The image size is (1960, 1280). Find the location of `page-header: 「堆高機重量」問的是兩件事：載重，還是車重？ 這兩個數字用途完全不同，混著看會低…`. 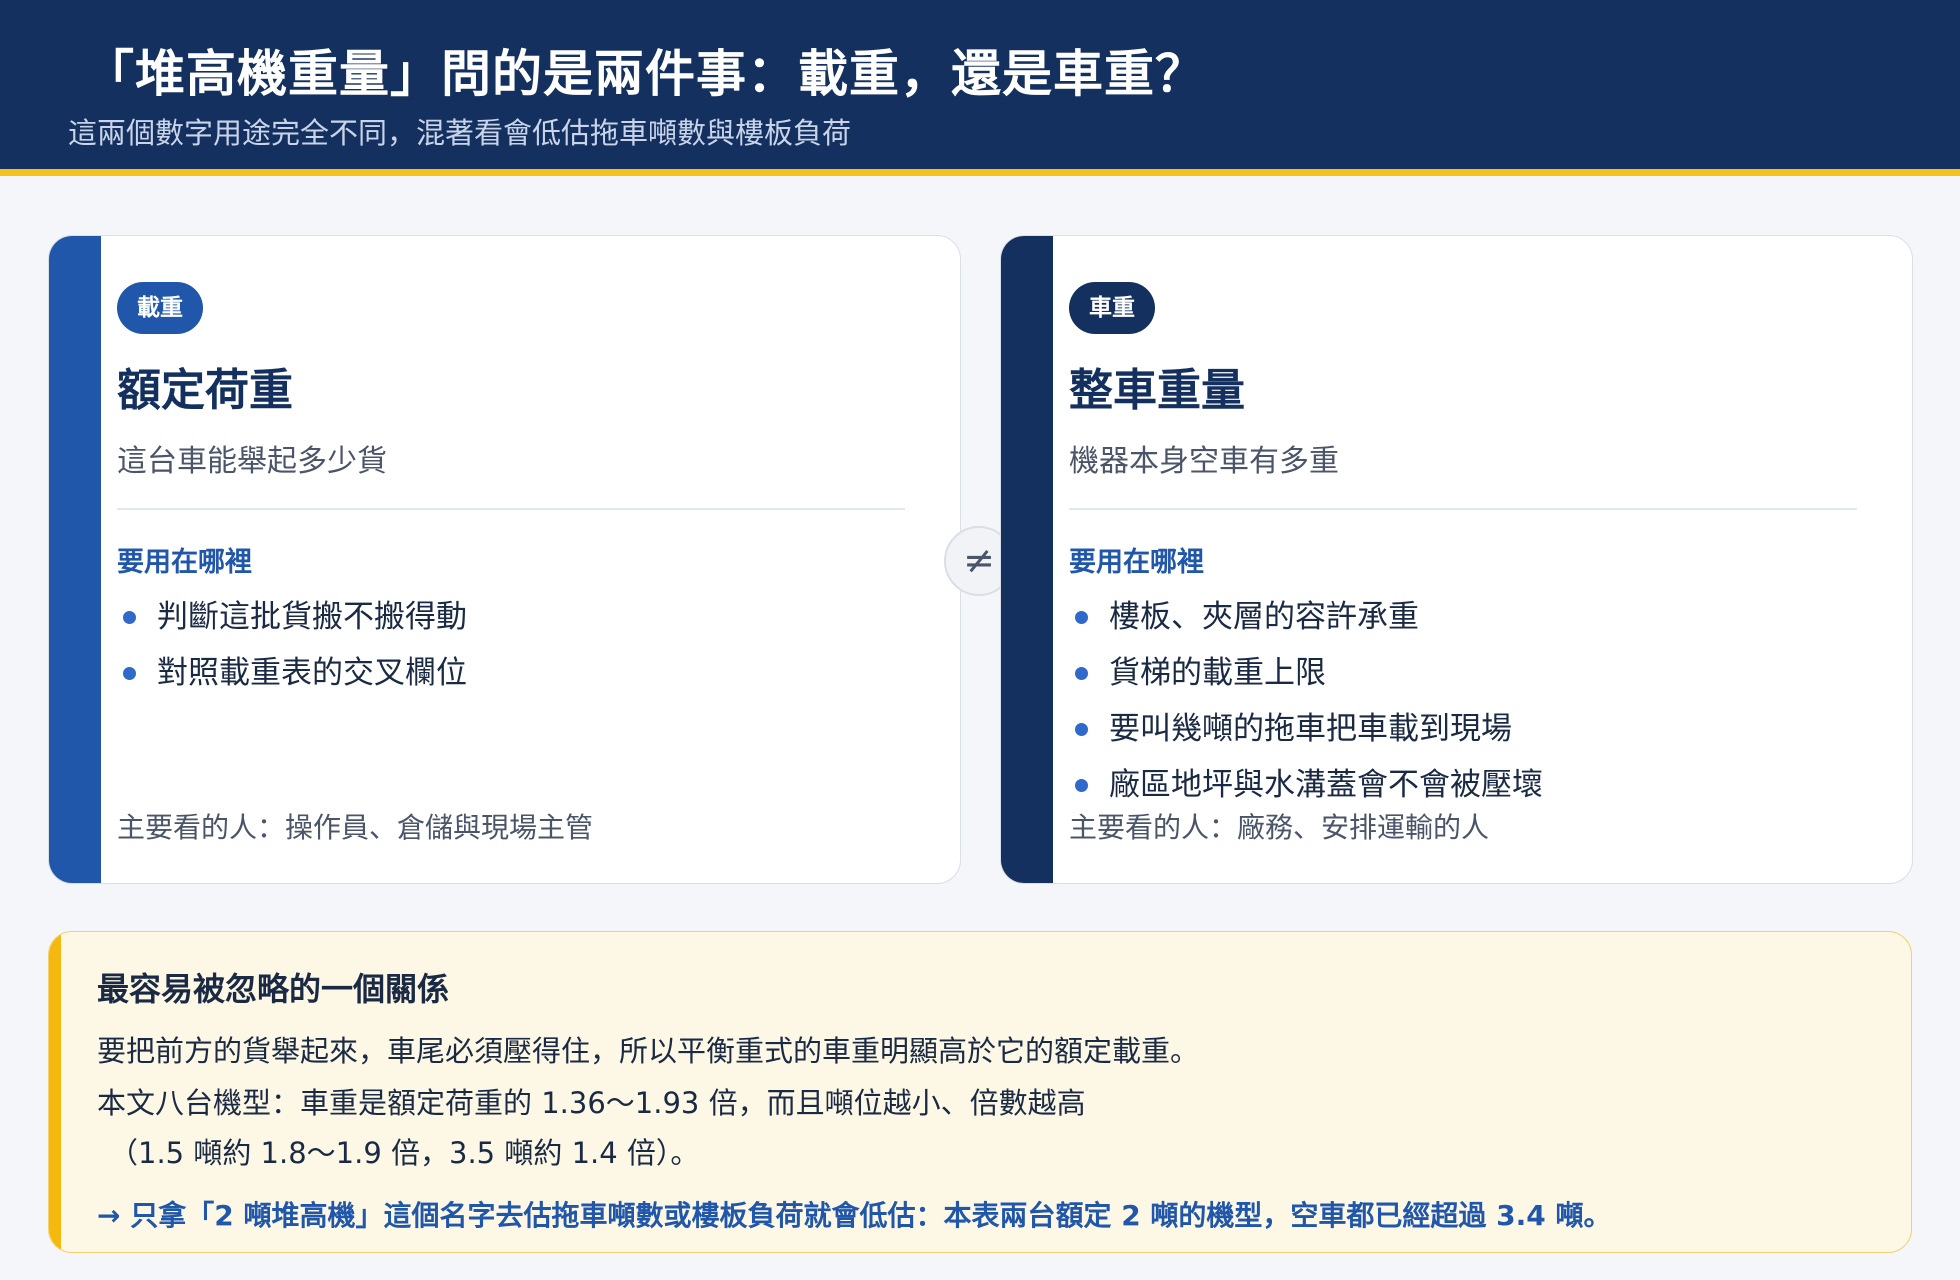

page-header: 「堆高機重量」問的是兩件事：載重，還是車重？ 這兩個數字用途完全不同，混著看會低… is located at coordinates (980, 88).